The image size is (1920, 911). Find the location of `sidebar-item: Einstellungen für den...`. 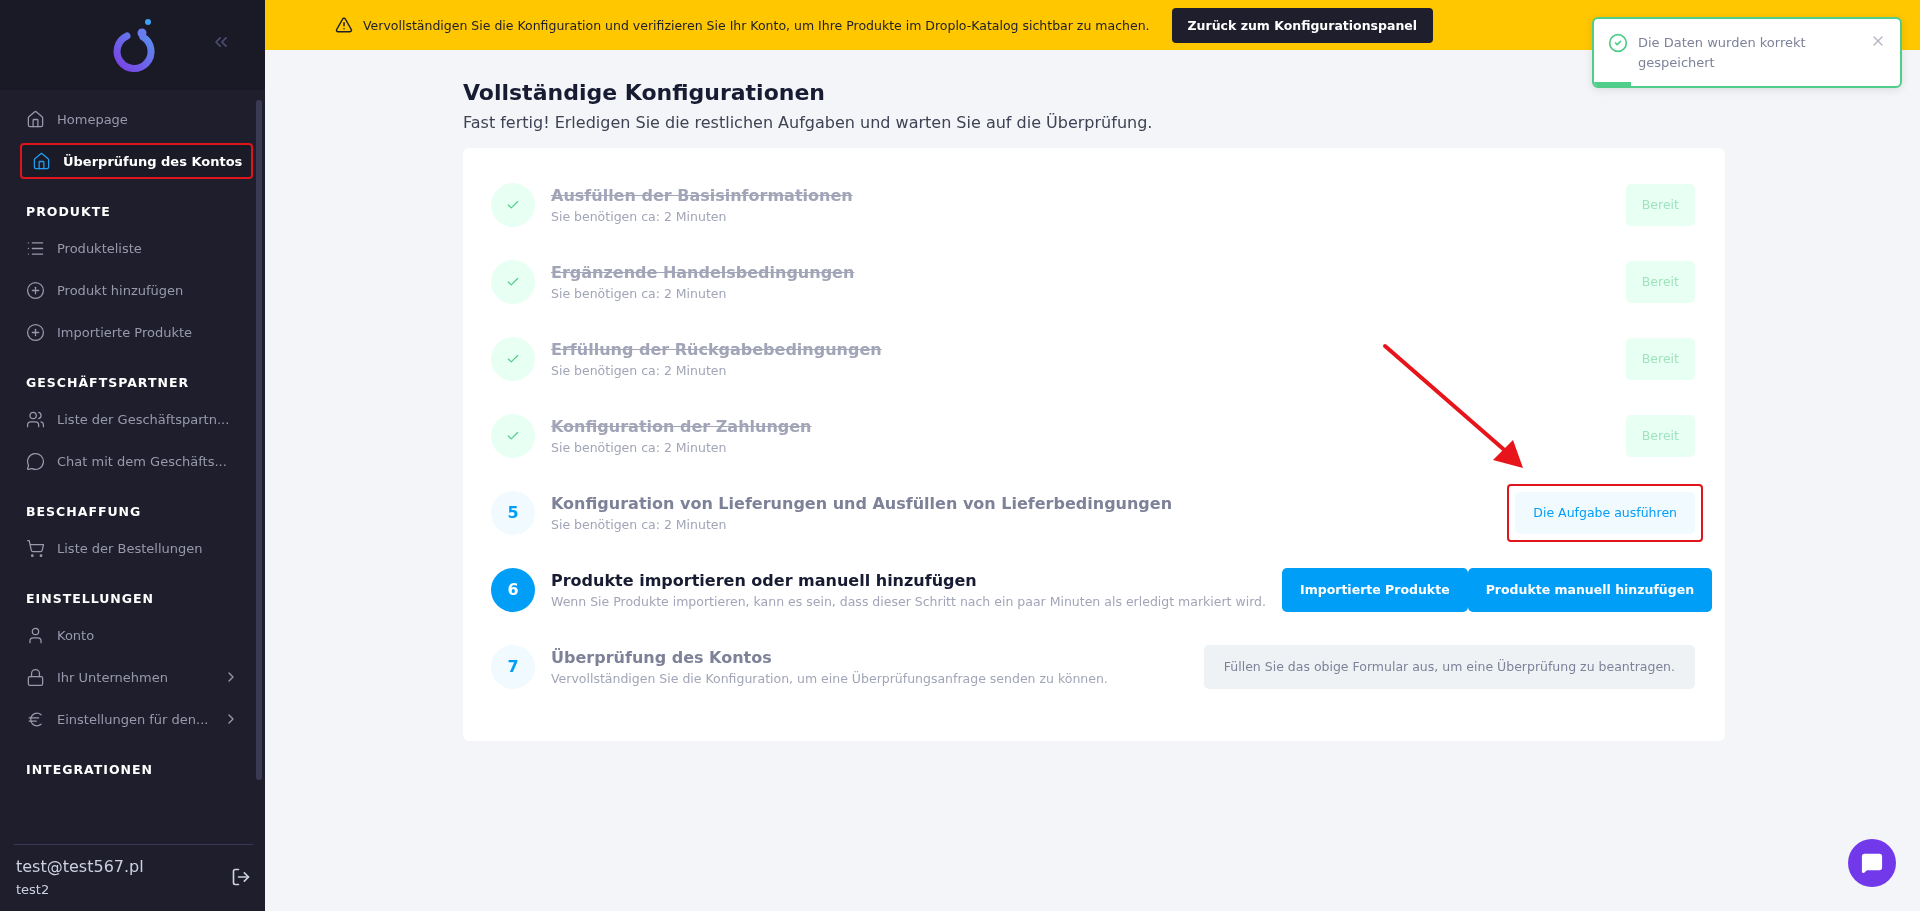

sidebar-item: Einstellungen für den... is located at coordinates (132, 719).